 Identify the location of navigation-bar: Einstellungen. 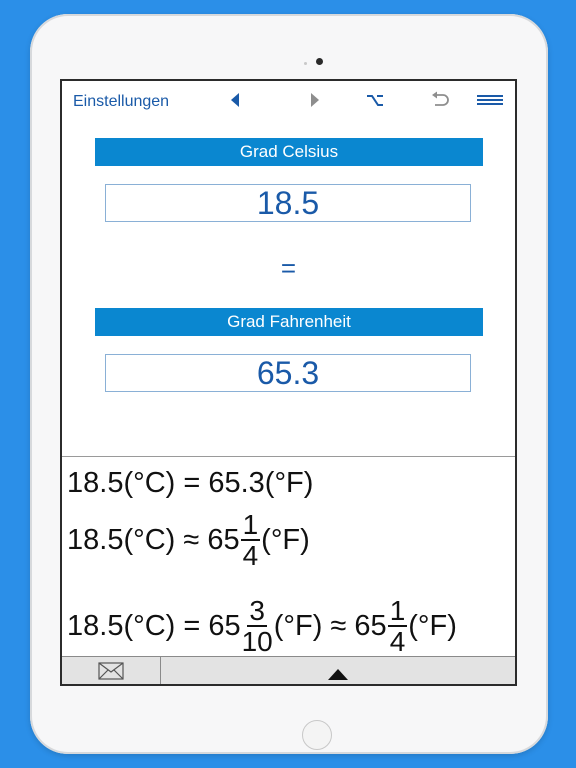
(288, 101).